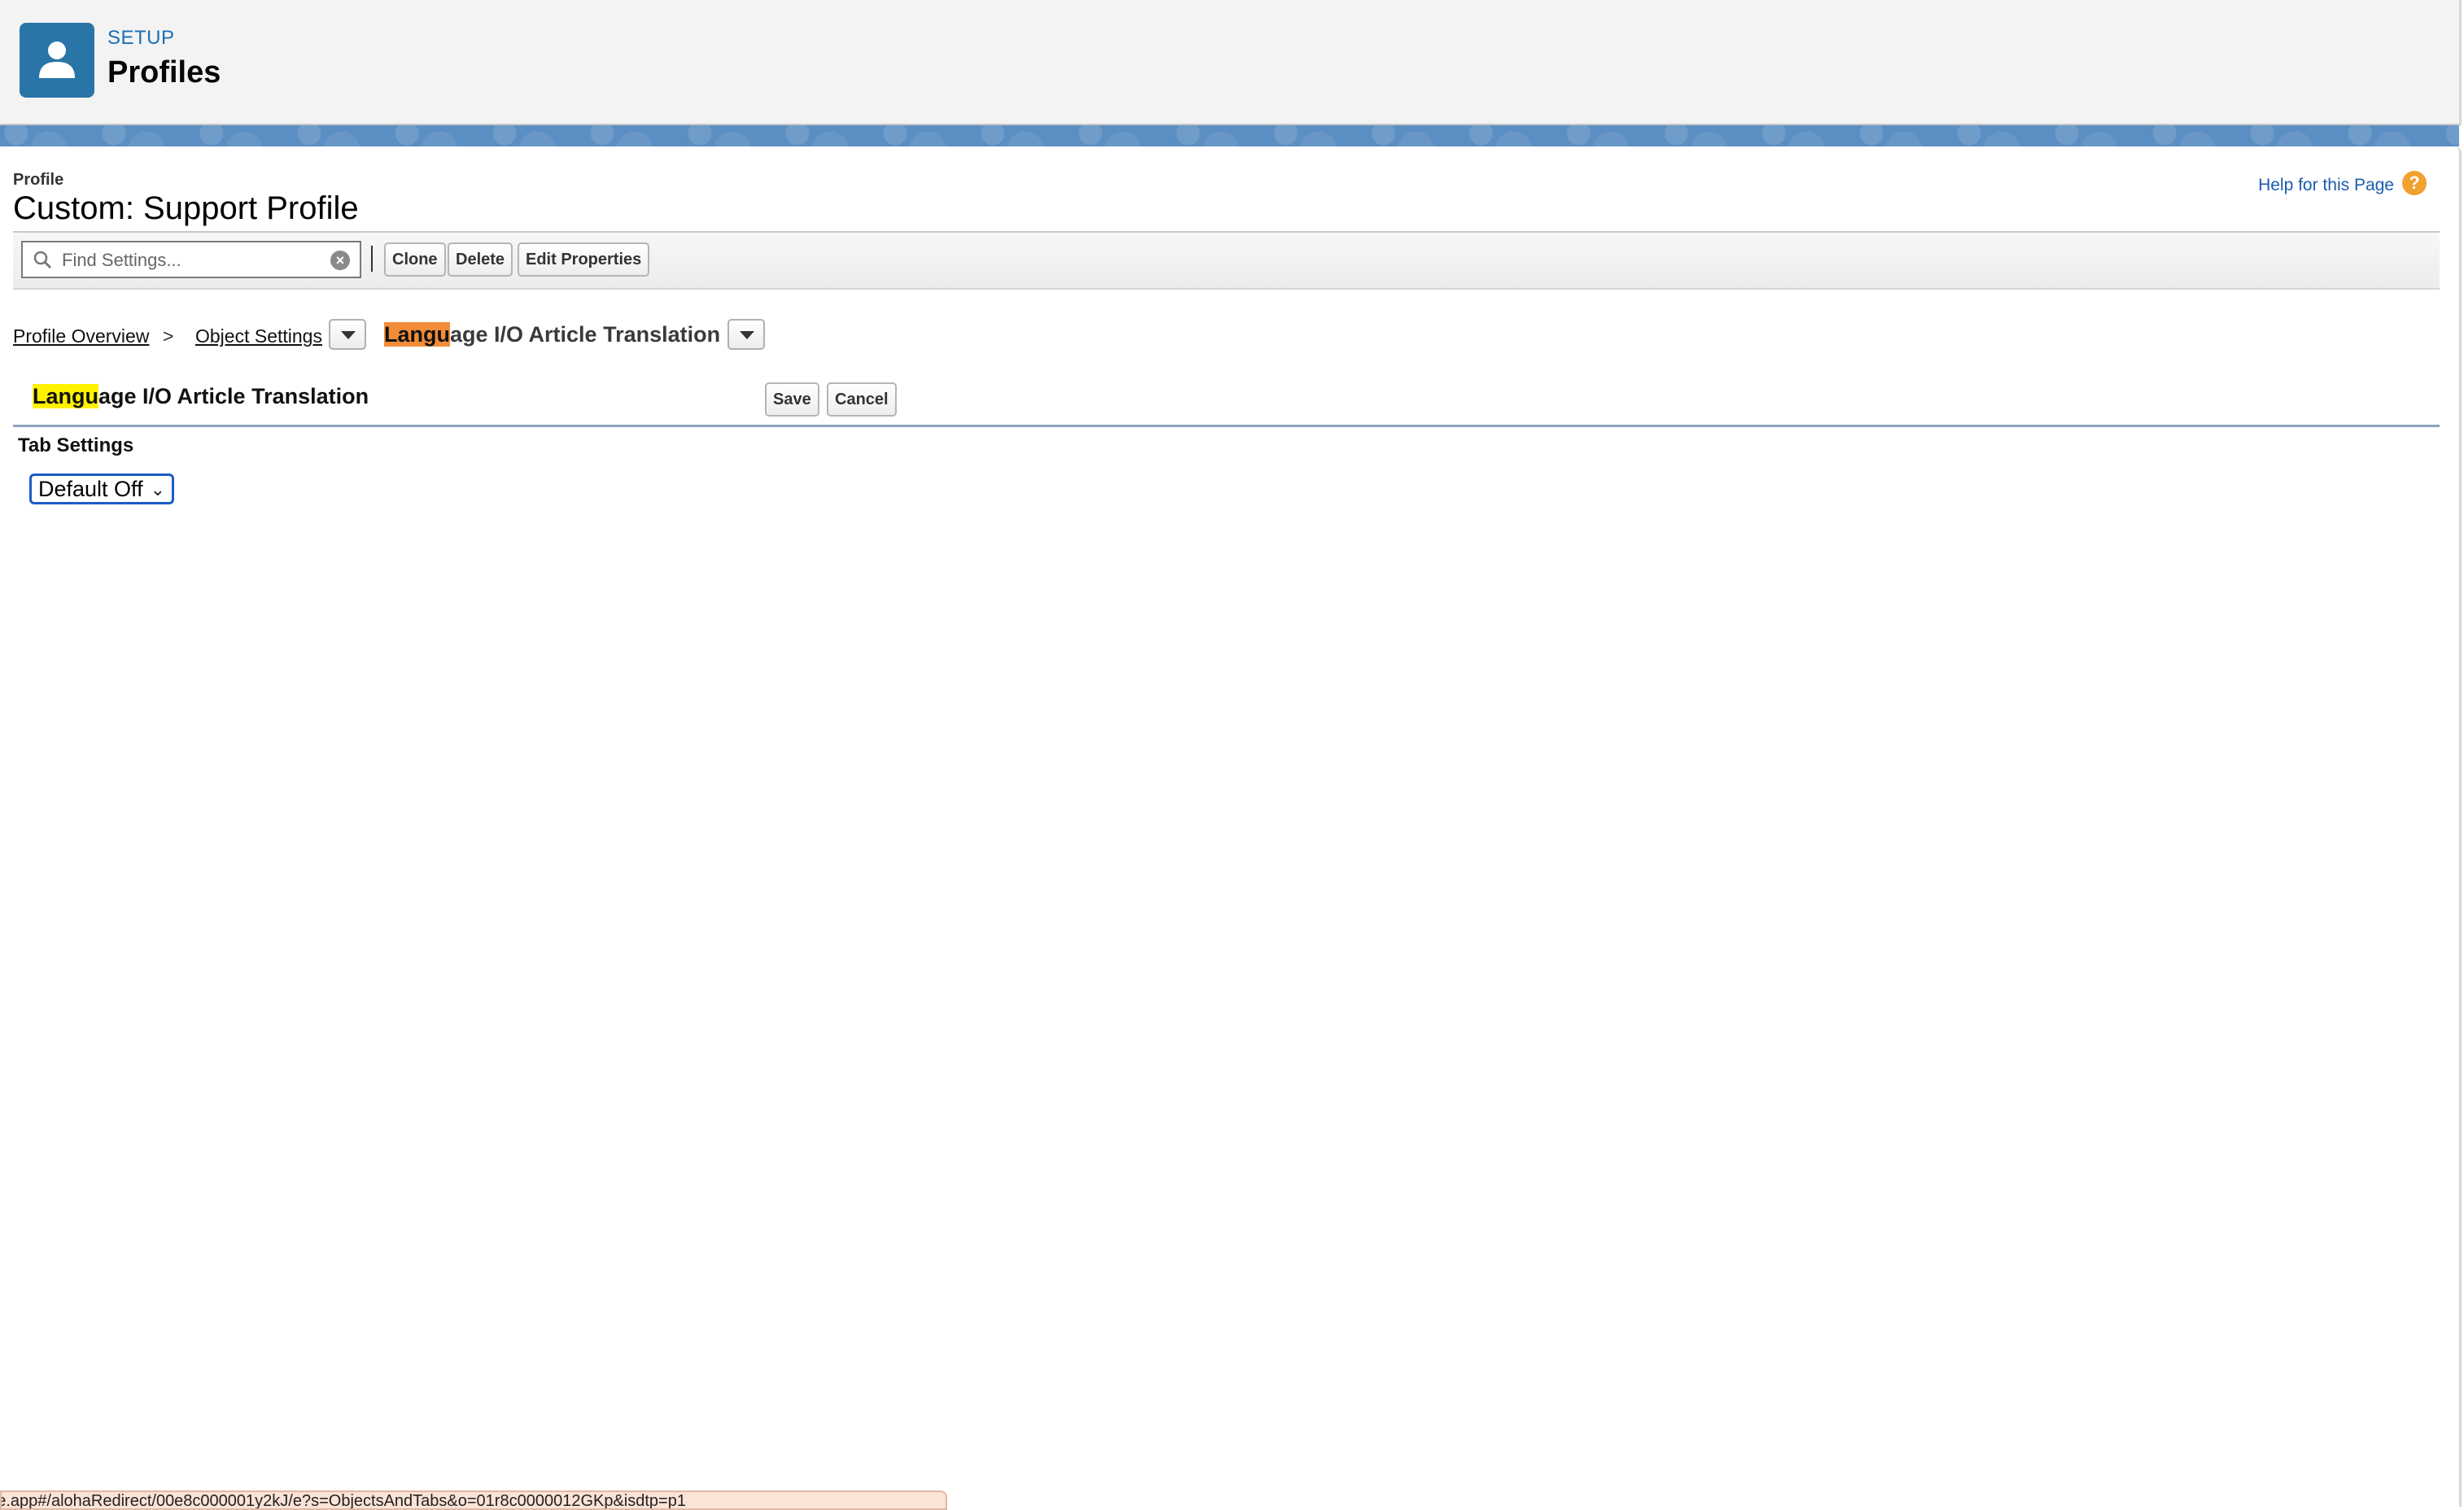 Image resolution: width=2464 pixels, height=1510 pixels. What do you see at coordinates (2415, 183) in the screenshot?
I see `help-icon: ?` at bounding box center [2415, 183].